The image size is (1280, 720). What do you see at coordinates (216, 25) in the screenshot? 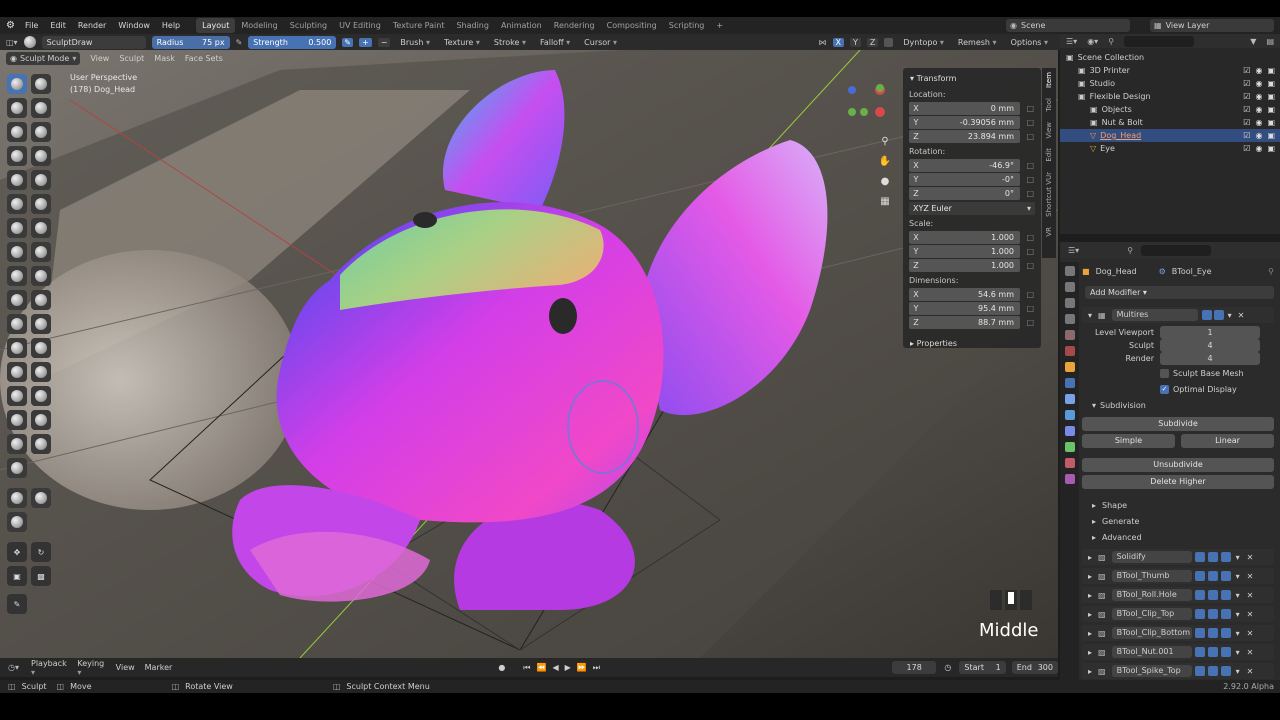
I see `tab-layout: Layout` at bounding box center [216, 25].